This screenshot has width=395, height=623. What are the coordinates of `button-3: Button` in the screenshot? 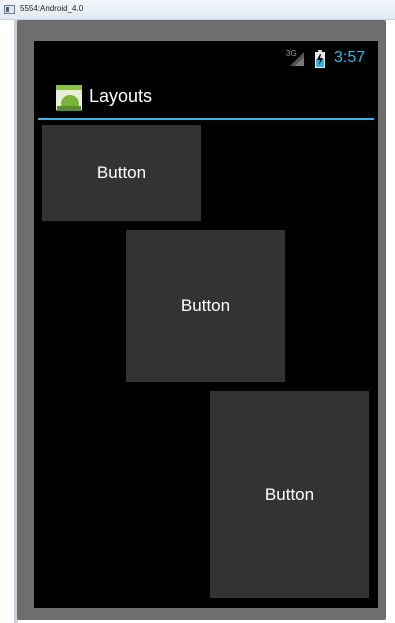 It's located at (289, 494).